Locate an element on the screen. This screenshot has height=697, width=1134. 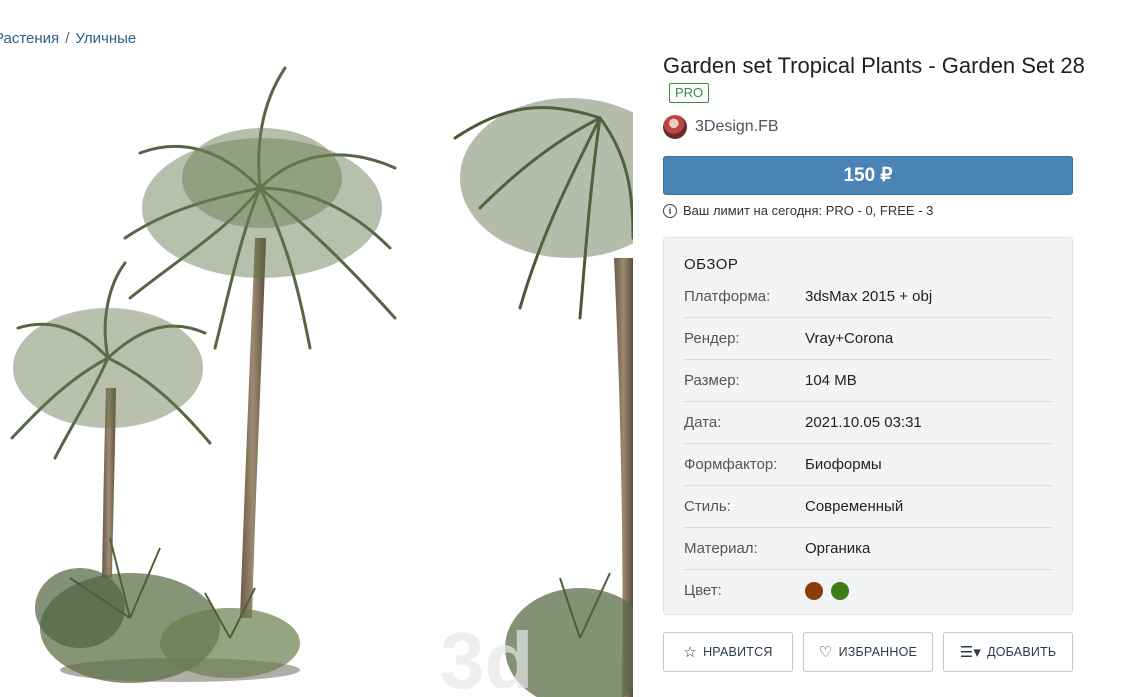
overview-row-size: Размер: 104 MB is located at coordinates (868, 381).